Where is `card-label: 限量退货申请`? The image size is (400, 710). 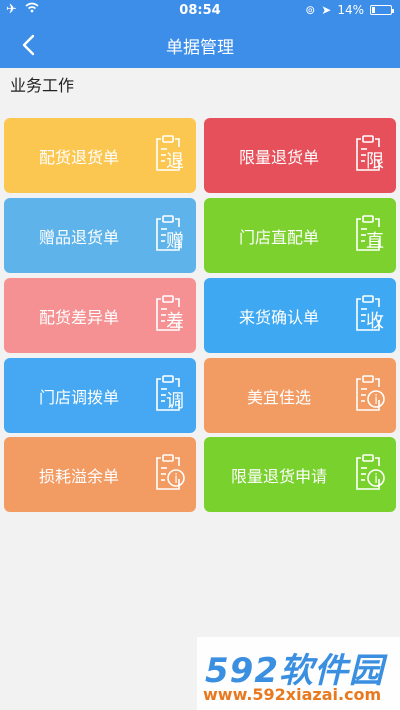
card-label: 限量退货申请 is located at coordinates (278, 476).